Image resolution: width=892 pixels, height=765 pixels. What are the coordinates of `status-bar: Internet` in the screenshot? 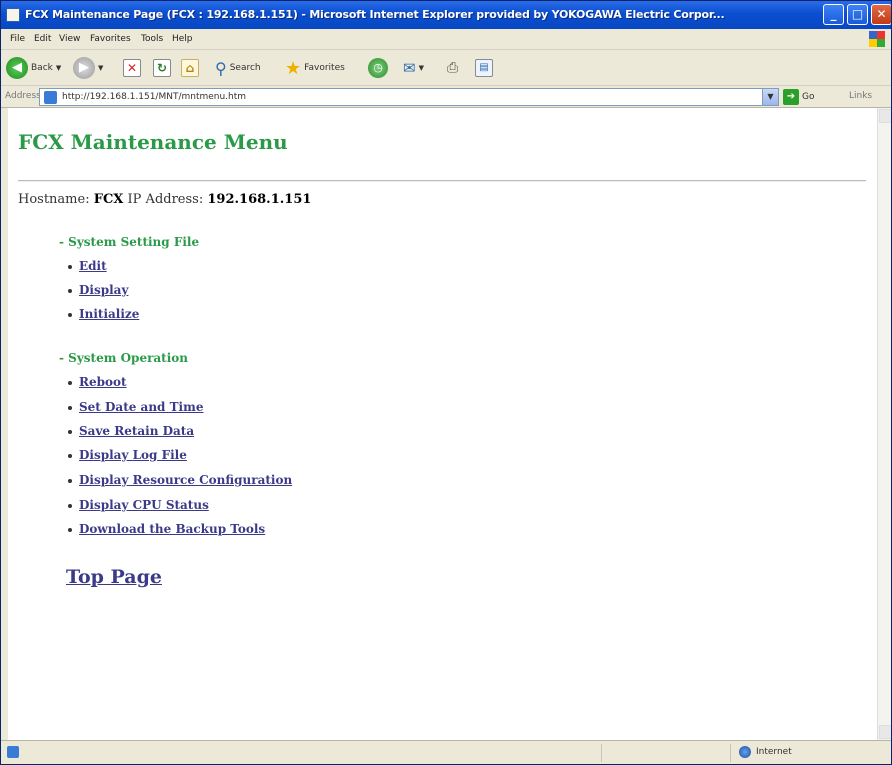 It's located at (446, 752).